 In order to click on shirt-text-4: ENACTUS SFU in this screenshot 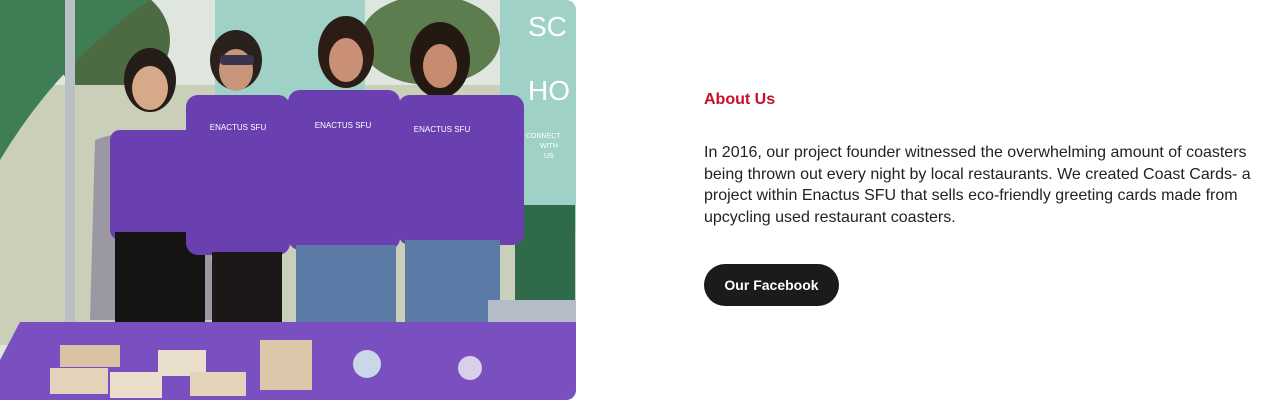, I will do `click(442, 129)`.